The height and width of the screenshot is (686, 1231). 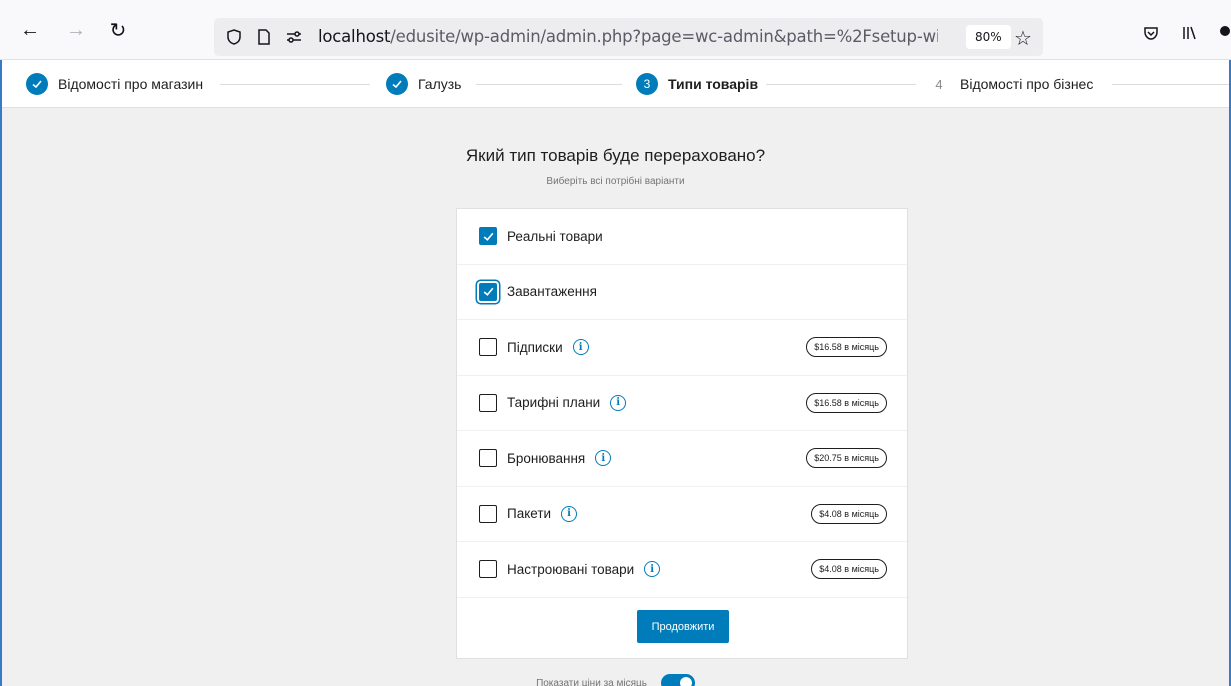 I want to click on page-title: Який тип товарів буде перераховано?, so click(x=615, y=155).